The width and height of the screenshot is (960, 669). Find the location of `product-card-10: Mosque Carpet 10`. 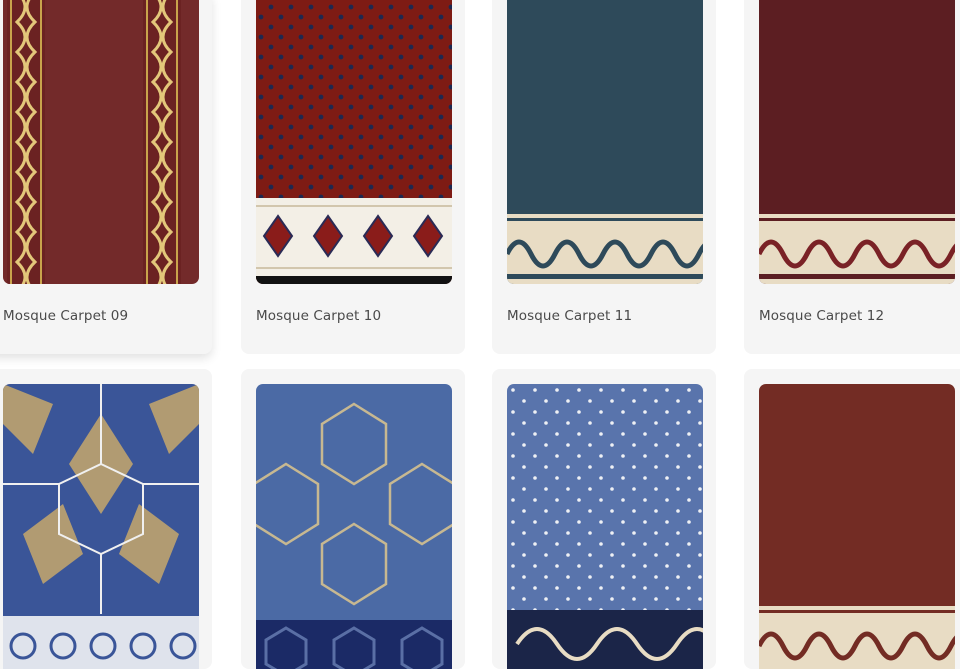

product-card-10: Mosque Carpet 10 is located at coordinates (353, 177).